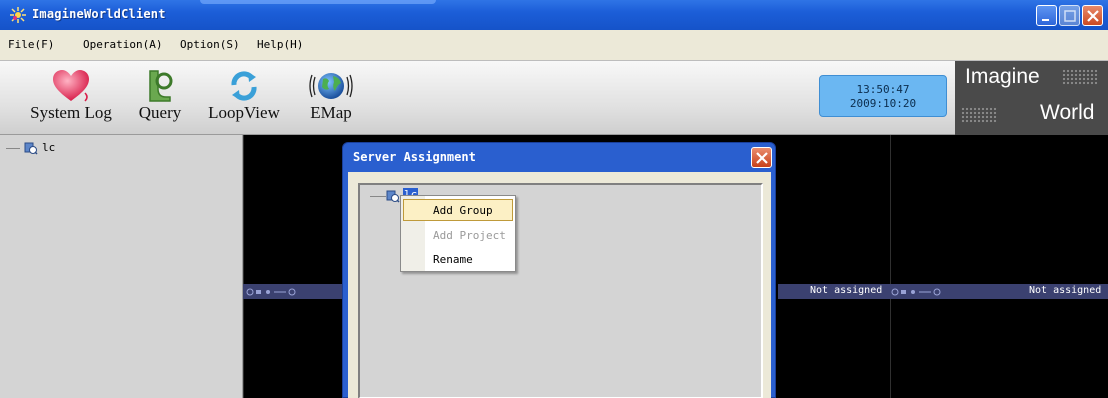 The height and width of the screenshot is (398, 1108). What do you see at coordinates (160, 112) in the screenshot?
I see `query-label: Query` at bounding box center [160, 112].